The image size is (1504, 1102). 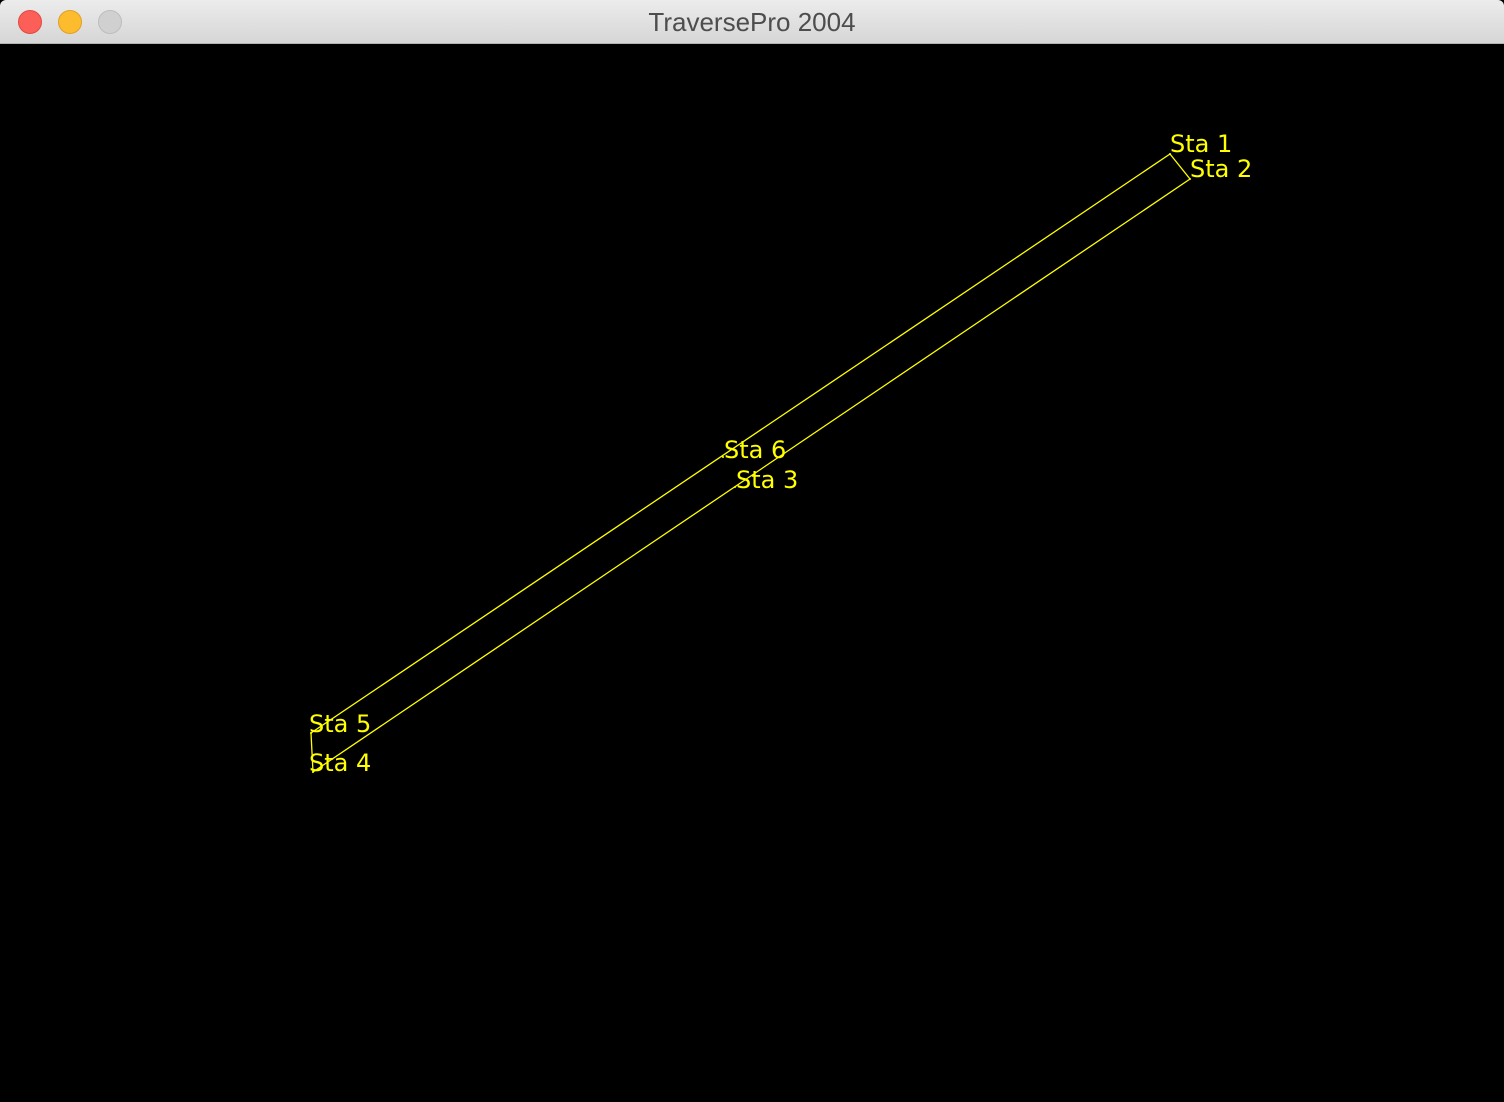 I want to click on window-title: TraversePro 2004, so click(x=752, y=22).